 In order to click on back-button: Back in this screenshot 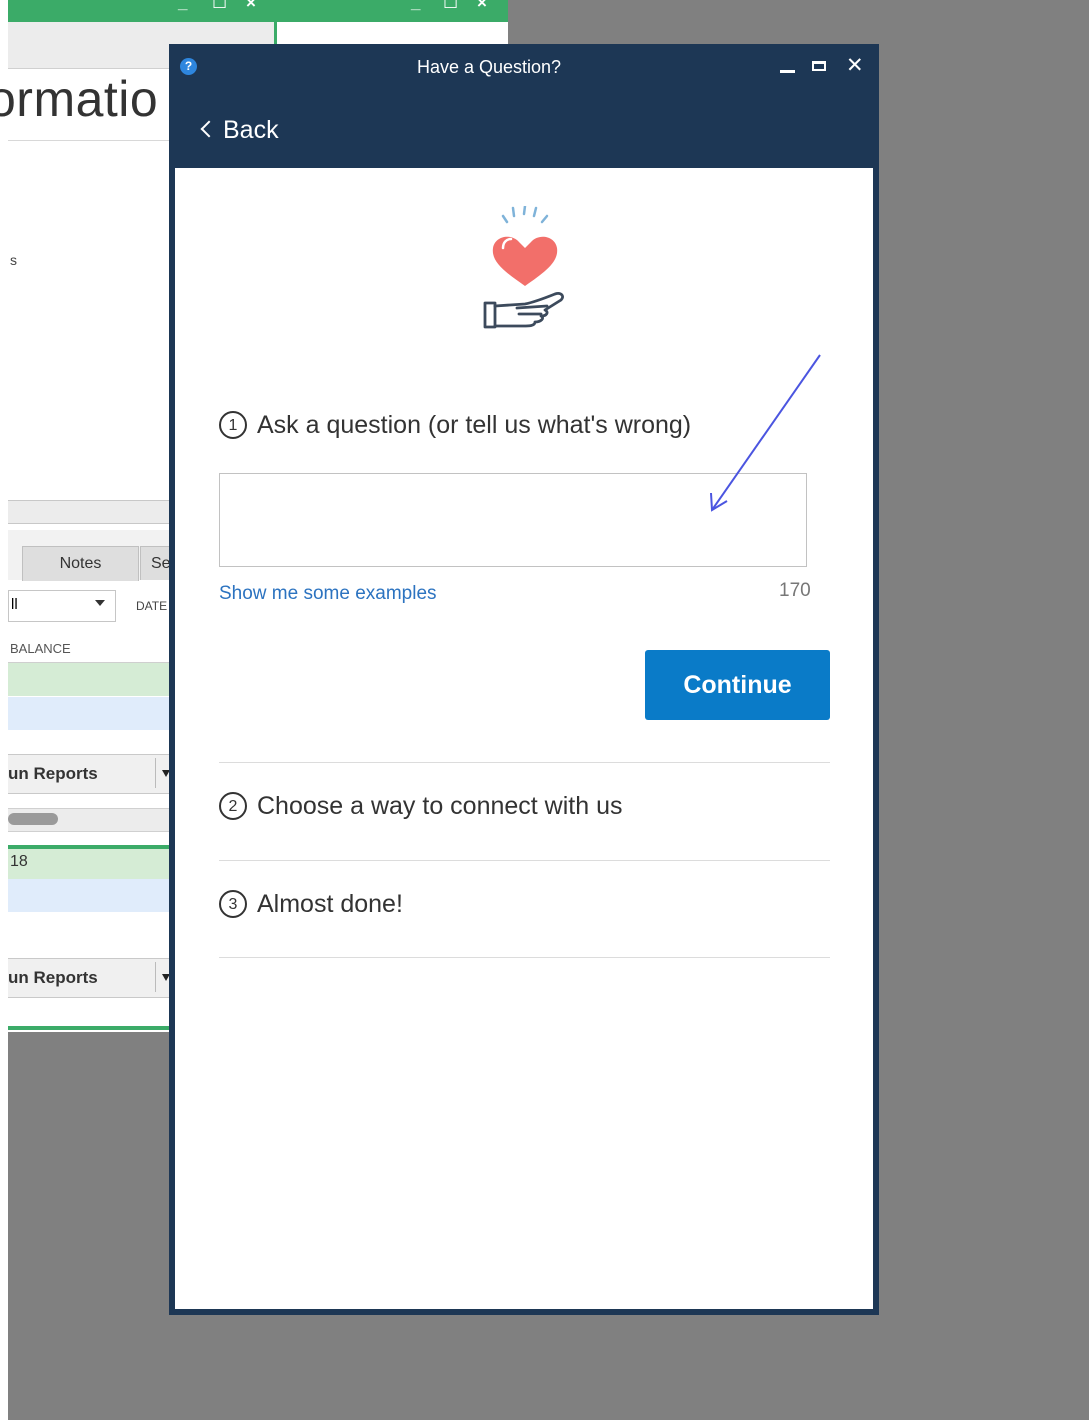, I will do `click(239, 130)`.